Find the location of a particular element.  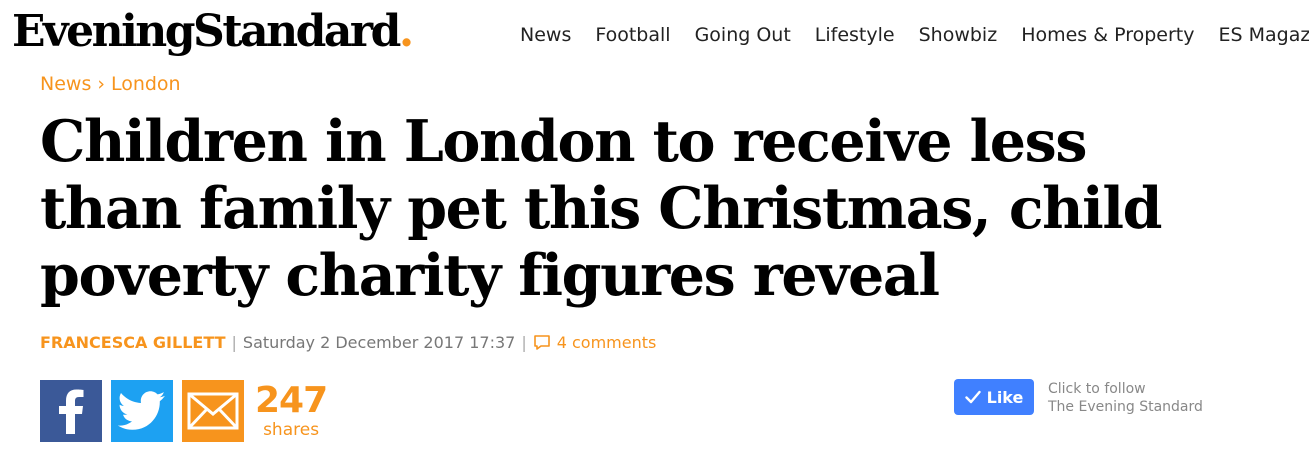

checkmark-icon is located at coordinates (972, 397).